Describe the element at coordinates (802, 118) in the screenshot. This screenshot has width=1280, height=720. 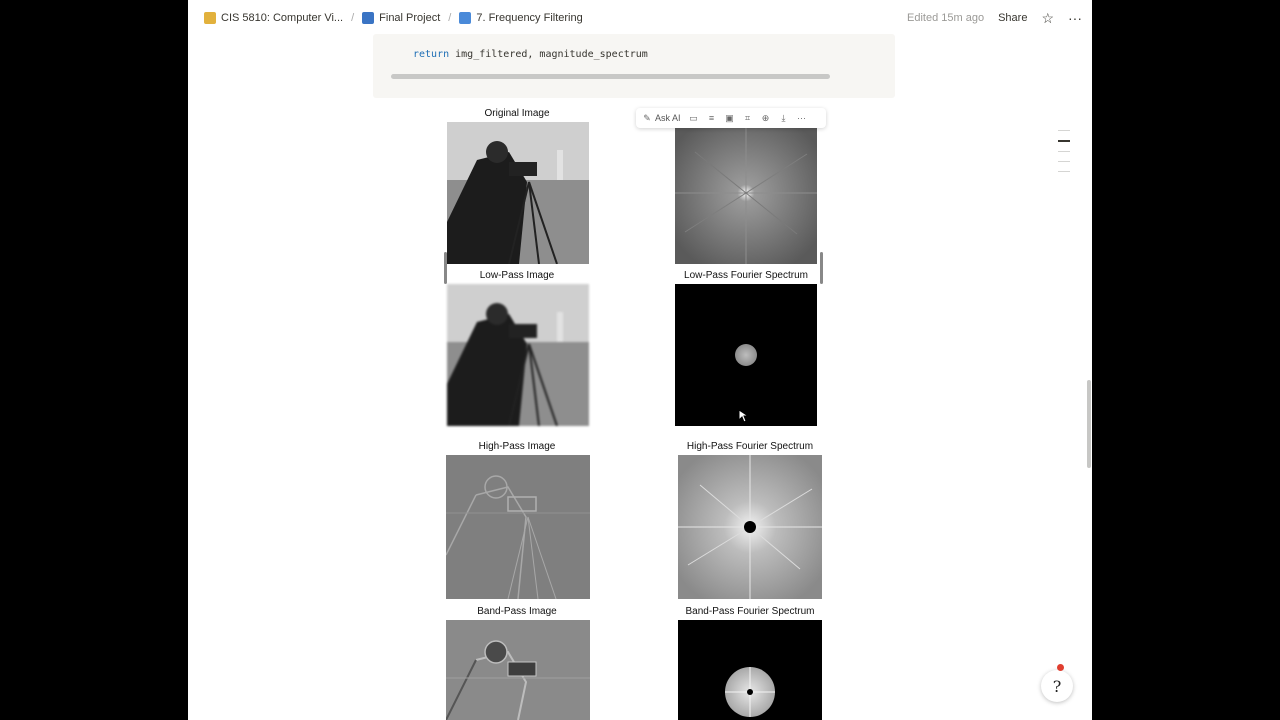
I see `more-icon: ···` at that location.